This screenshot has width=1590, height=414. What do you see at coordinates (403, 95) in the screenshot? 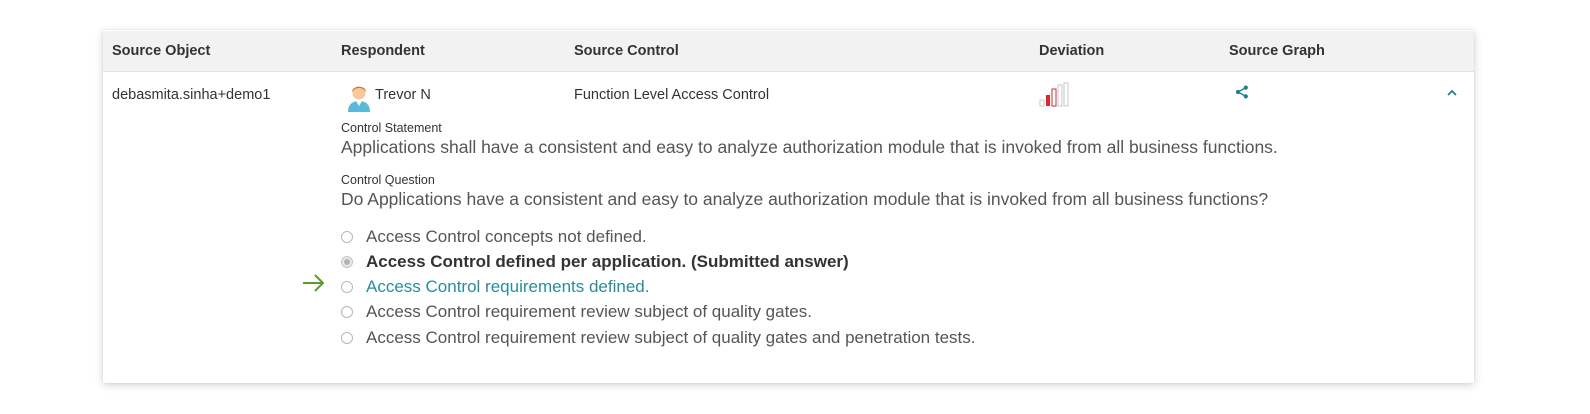
I see `respondent-name: Trevor N` at bounding box center [403, 95].